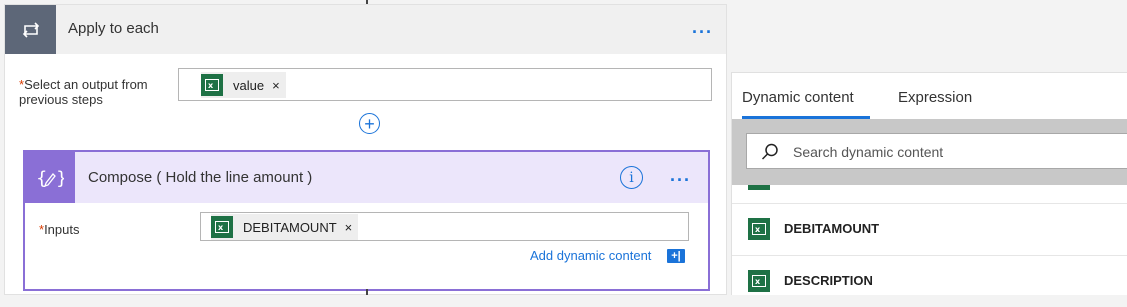 This screenshot has width=1127, height=307. What do you see at coordinates (676, 256) in the screenshot?
I see `add-dynamic-content-icon: +|` at bounding box center [676, 256].